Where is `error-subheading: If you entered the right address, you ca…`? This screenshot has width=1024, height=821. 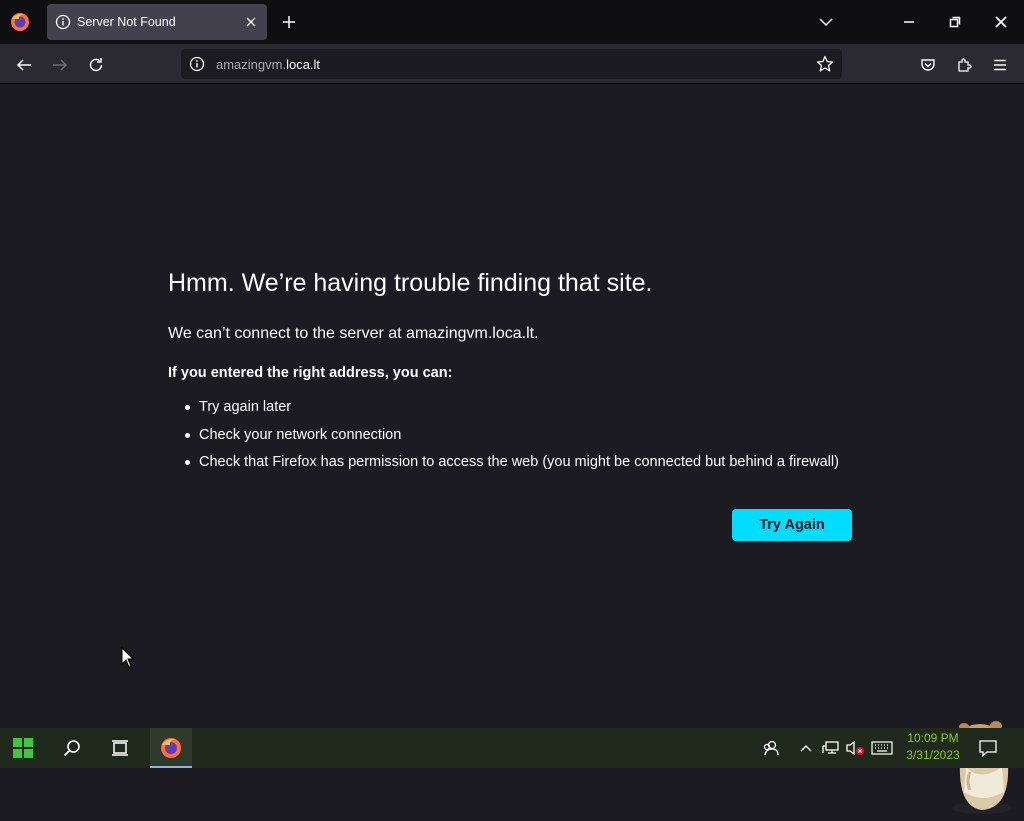
error-subheading: If you entered the right address, you ca… is located at coordinates (310, 373).